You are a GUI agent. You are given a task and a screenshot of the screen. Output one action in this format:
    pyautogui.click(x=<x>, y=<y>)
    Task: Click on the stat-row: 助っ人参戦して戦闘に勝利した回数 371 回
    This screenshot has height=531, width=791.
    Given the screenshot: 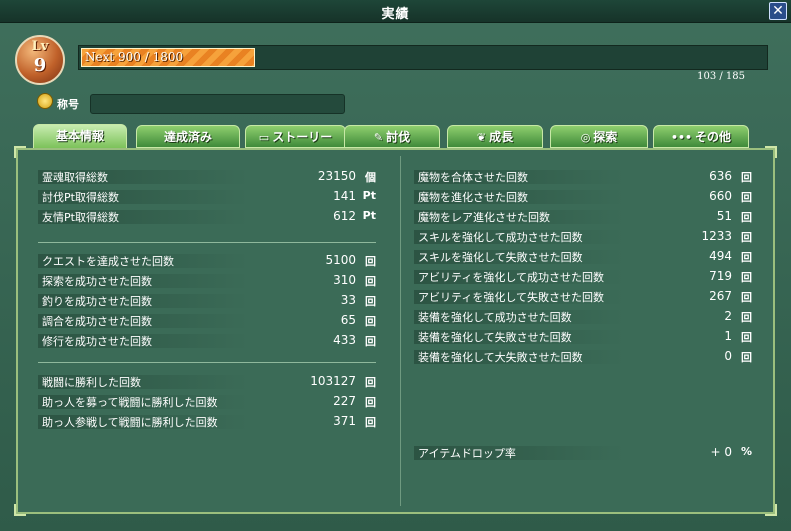 What is the action you would take?
    pyautogui.click(x=207, y=421)
    